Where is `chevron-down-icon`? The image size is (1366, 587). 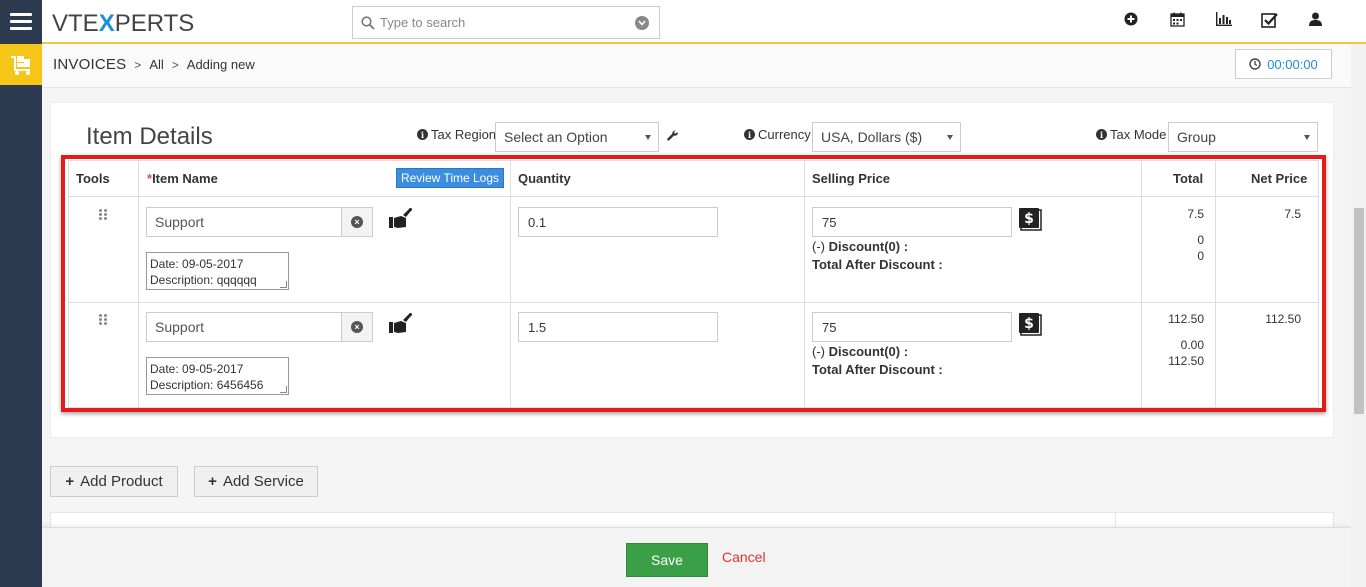
chevron-down-icon is located at coordinates (642, 22).